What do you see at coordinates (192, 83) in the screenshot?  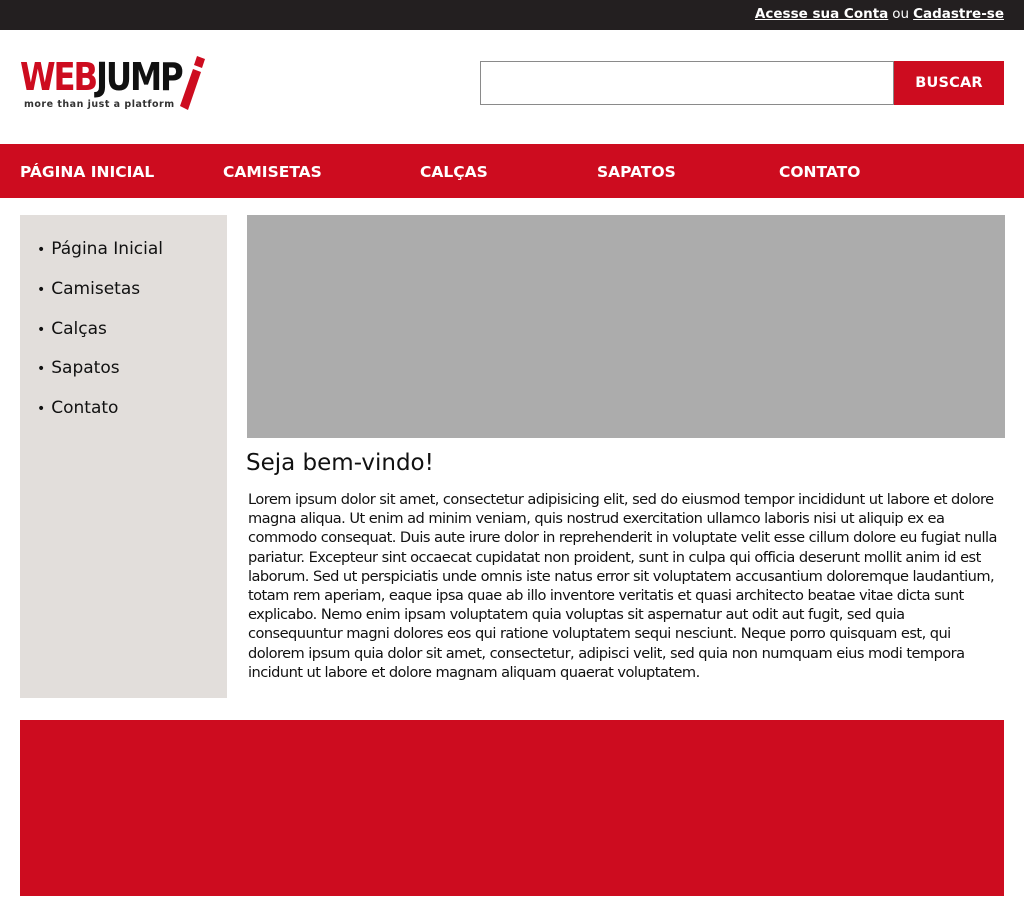 I see `logo-slash-icon` at bounding box center [192, 83].